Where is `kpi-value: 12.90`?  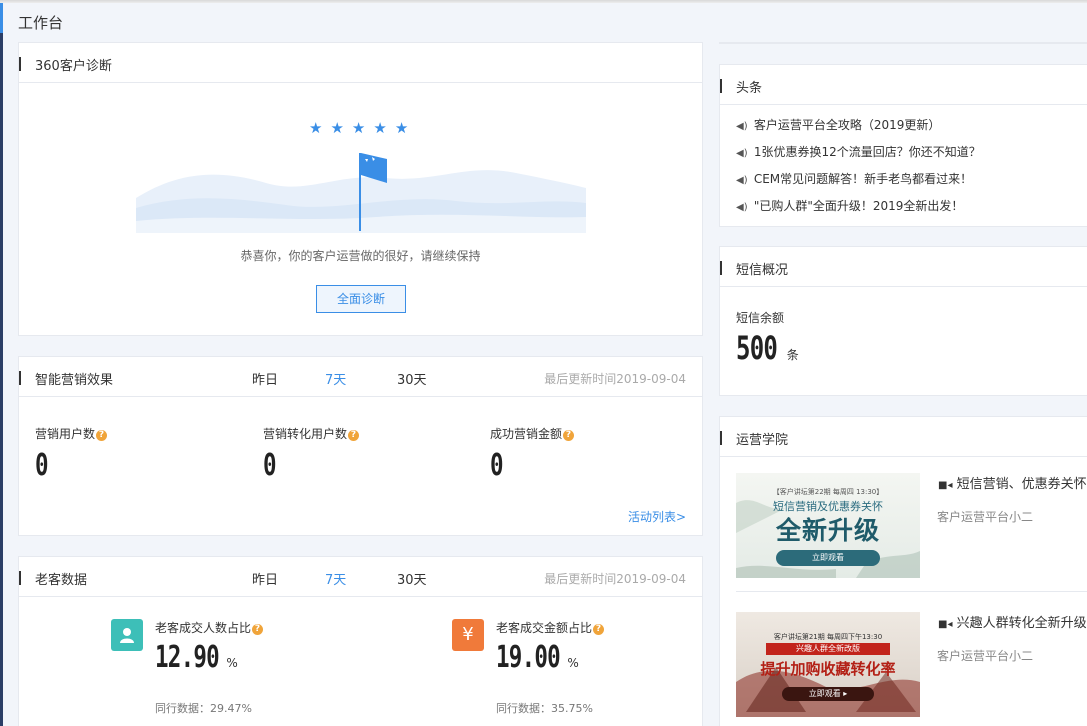 kpi-value: 12.90 is located at coordinates (187, 657).